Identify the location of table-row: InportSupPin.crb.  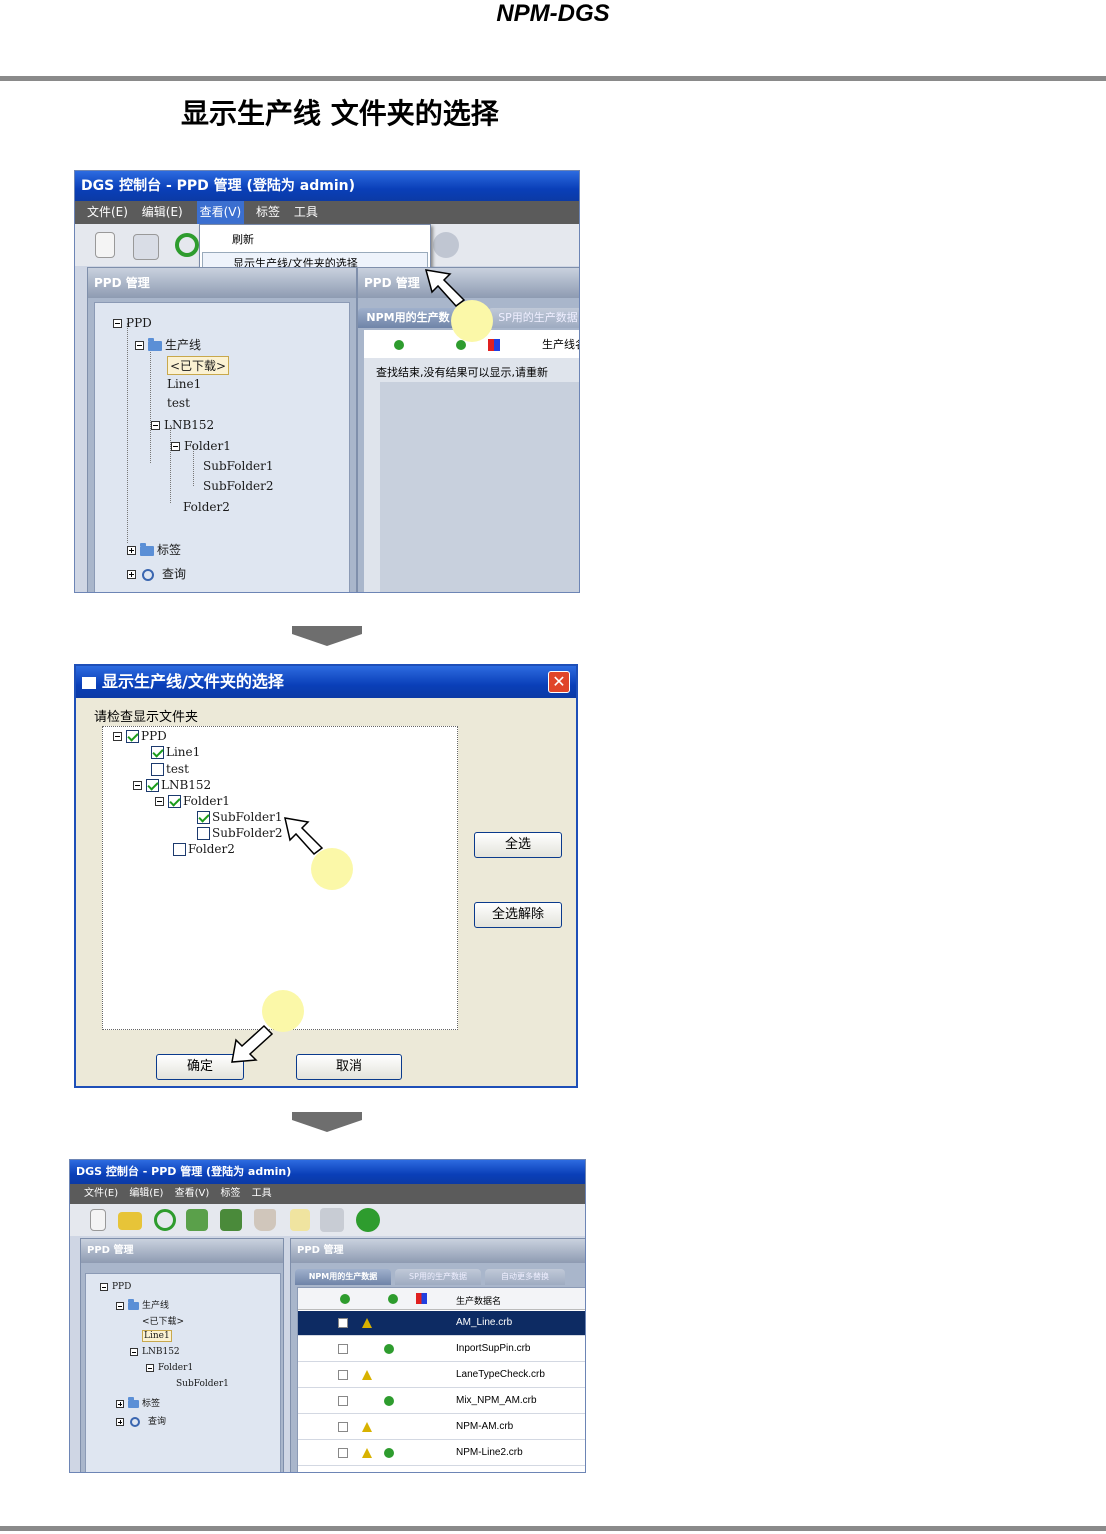
(441, 1349).